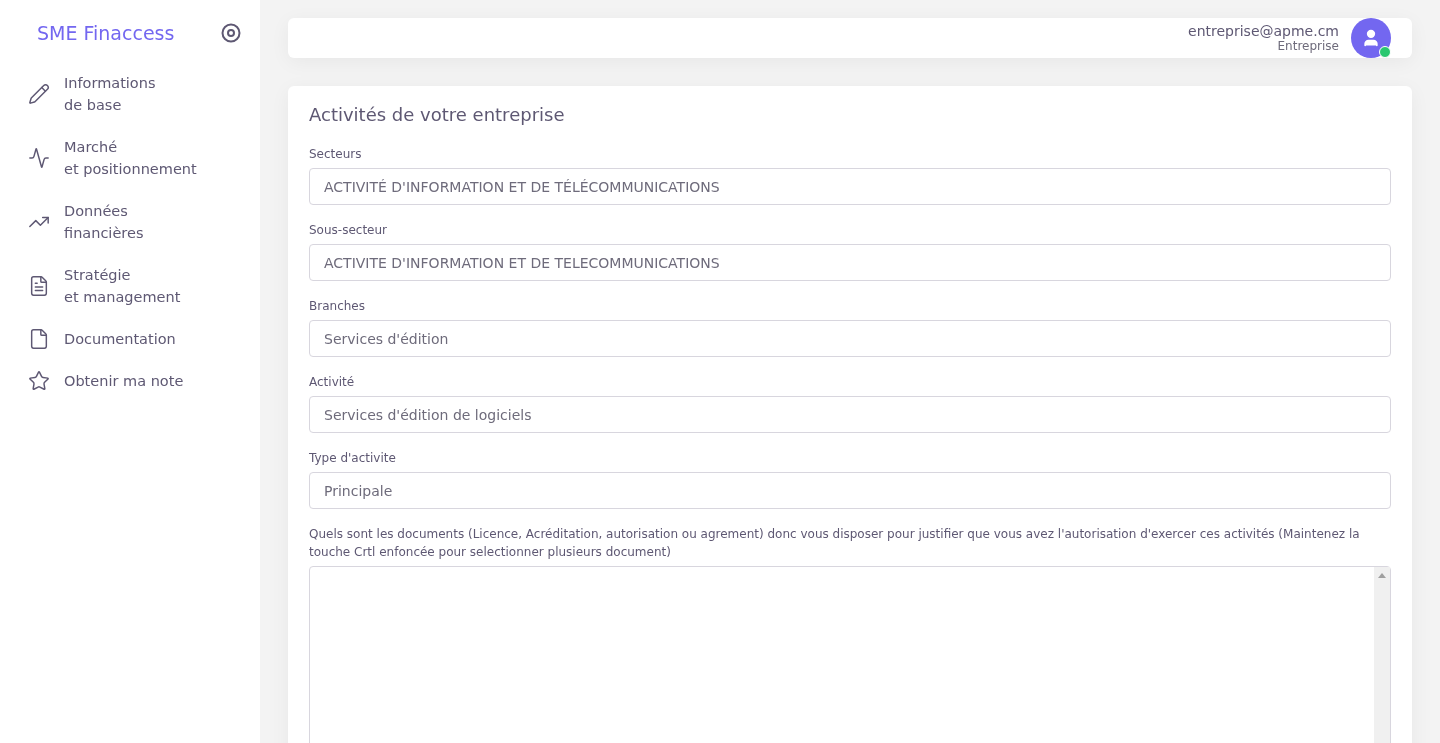  Describe the element at coordinates (1382, 575) in the screenshot. I see `scroll-up-icon` at that location.